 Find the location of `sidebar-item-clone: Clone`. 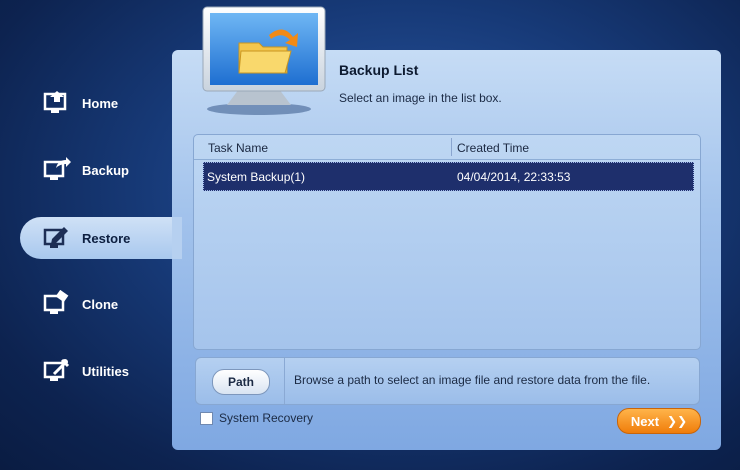

sidebar-item-clone: Clone is located at coordinates (102, 304).